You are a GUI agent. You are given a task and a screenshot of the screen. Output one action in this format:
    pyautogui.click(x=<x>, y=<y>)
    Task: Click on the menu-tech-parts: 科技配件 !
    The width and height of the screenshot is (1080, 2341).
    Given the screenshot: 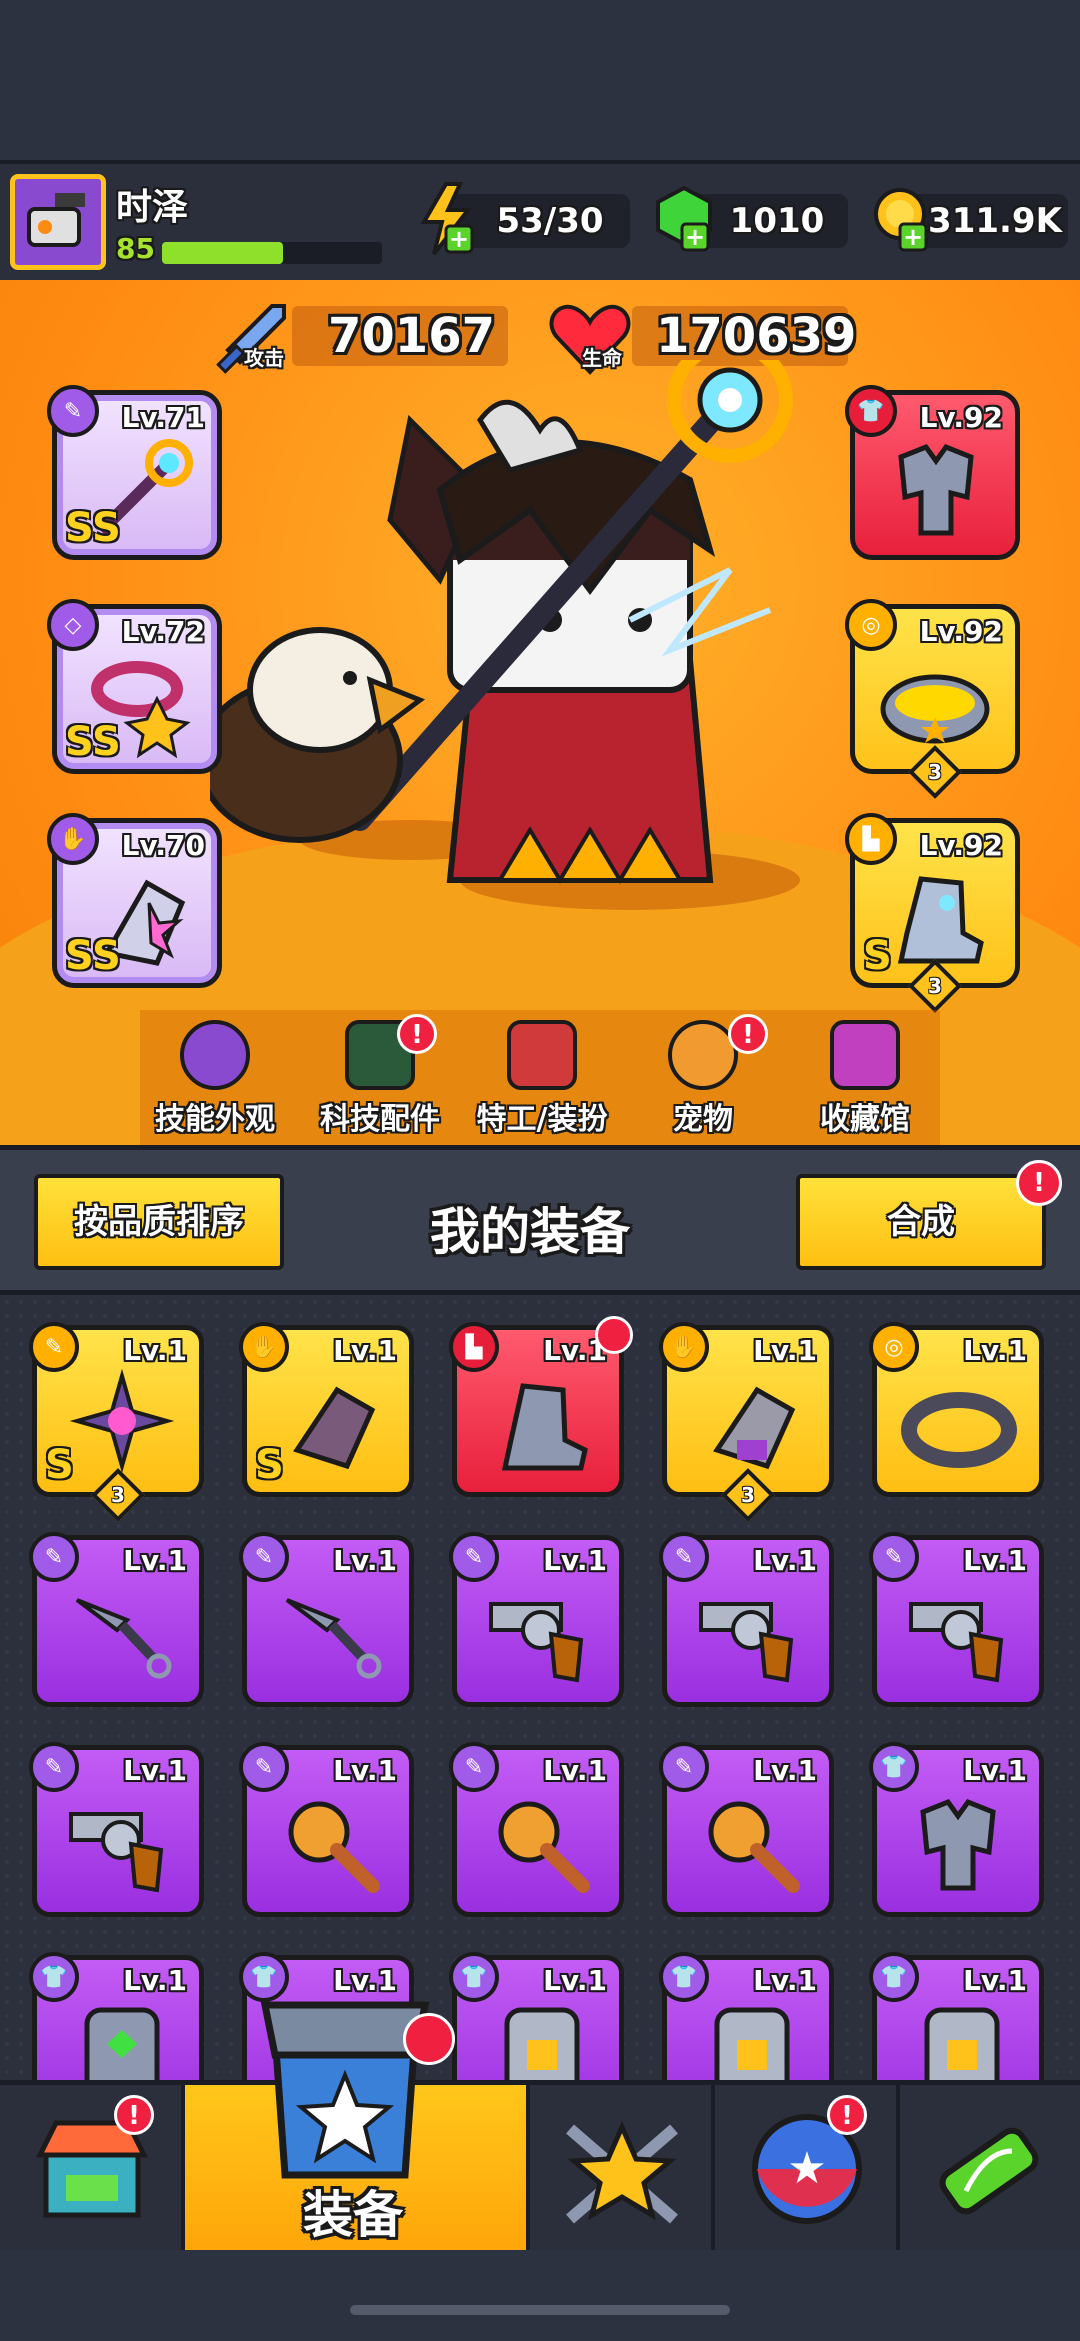 What is the action you would take?
    pyautogui.click(x=380, y=1076)
    